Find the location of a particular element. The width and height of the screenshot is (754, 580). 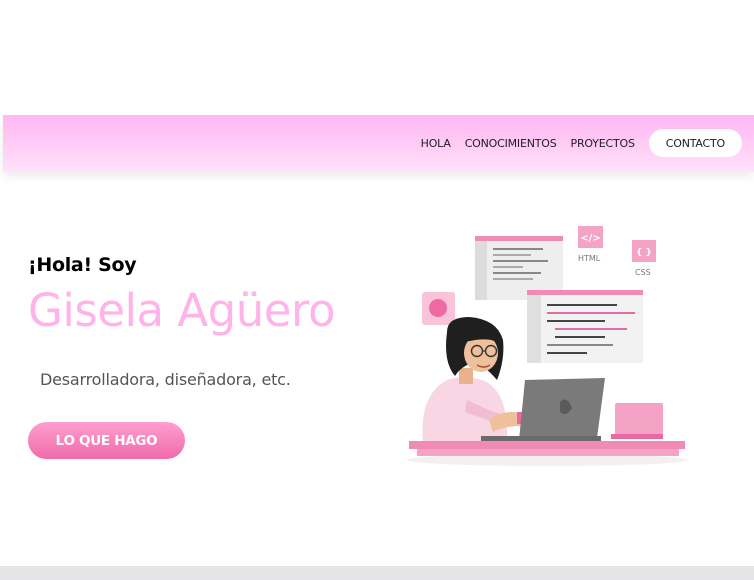

nav-contact-button: CONTACTO is located at coordinates (695, 143).